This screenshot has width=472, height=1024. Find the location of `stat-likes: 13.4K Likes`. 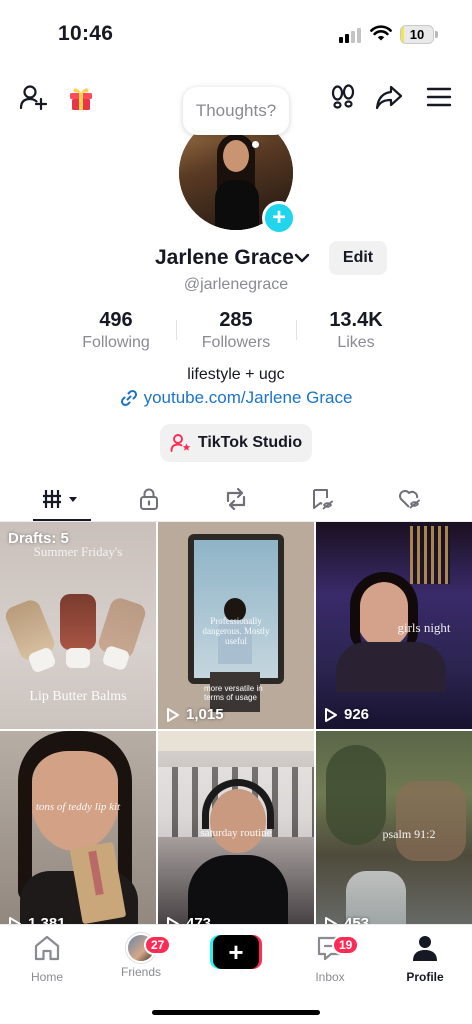

stat-likes: 13.4K Likes is located at coordinates (356, 330).